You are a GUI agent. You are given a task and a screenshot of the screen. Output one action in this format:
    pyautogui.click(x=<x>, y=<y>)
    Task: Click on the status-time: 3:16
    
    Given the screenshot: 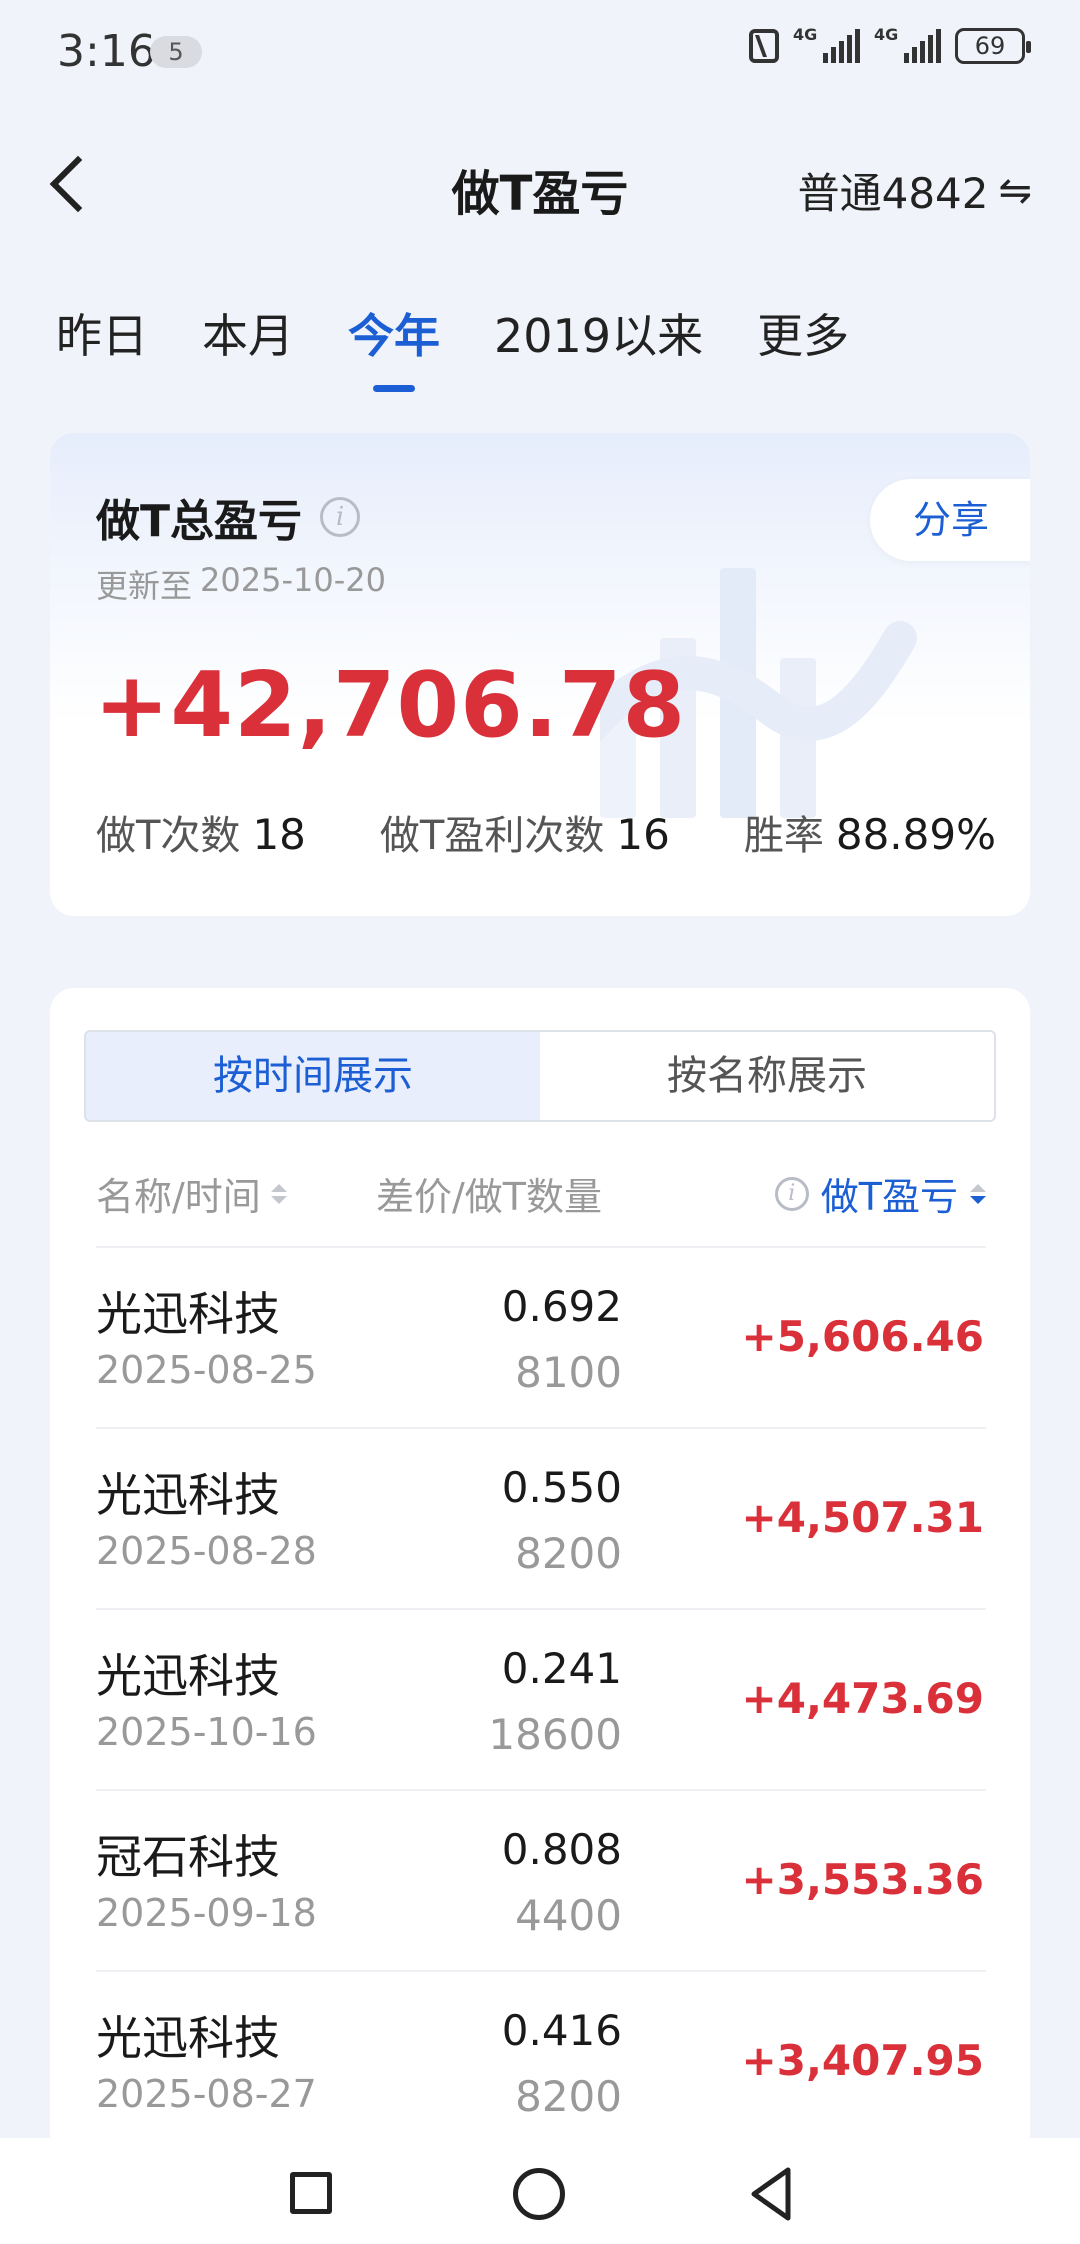 What is the action you would take?
    pyautogui.click(x=106, y=51)
    